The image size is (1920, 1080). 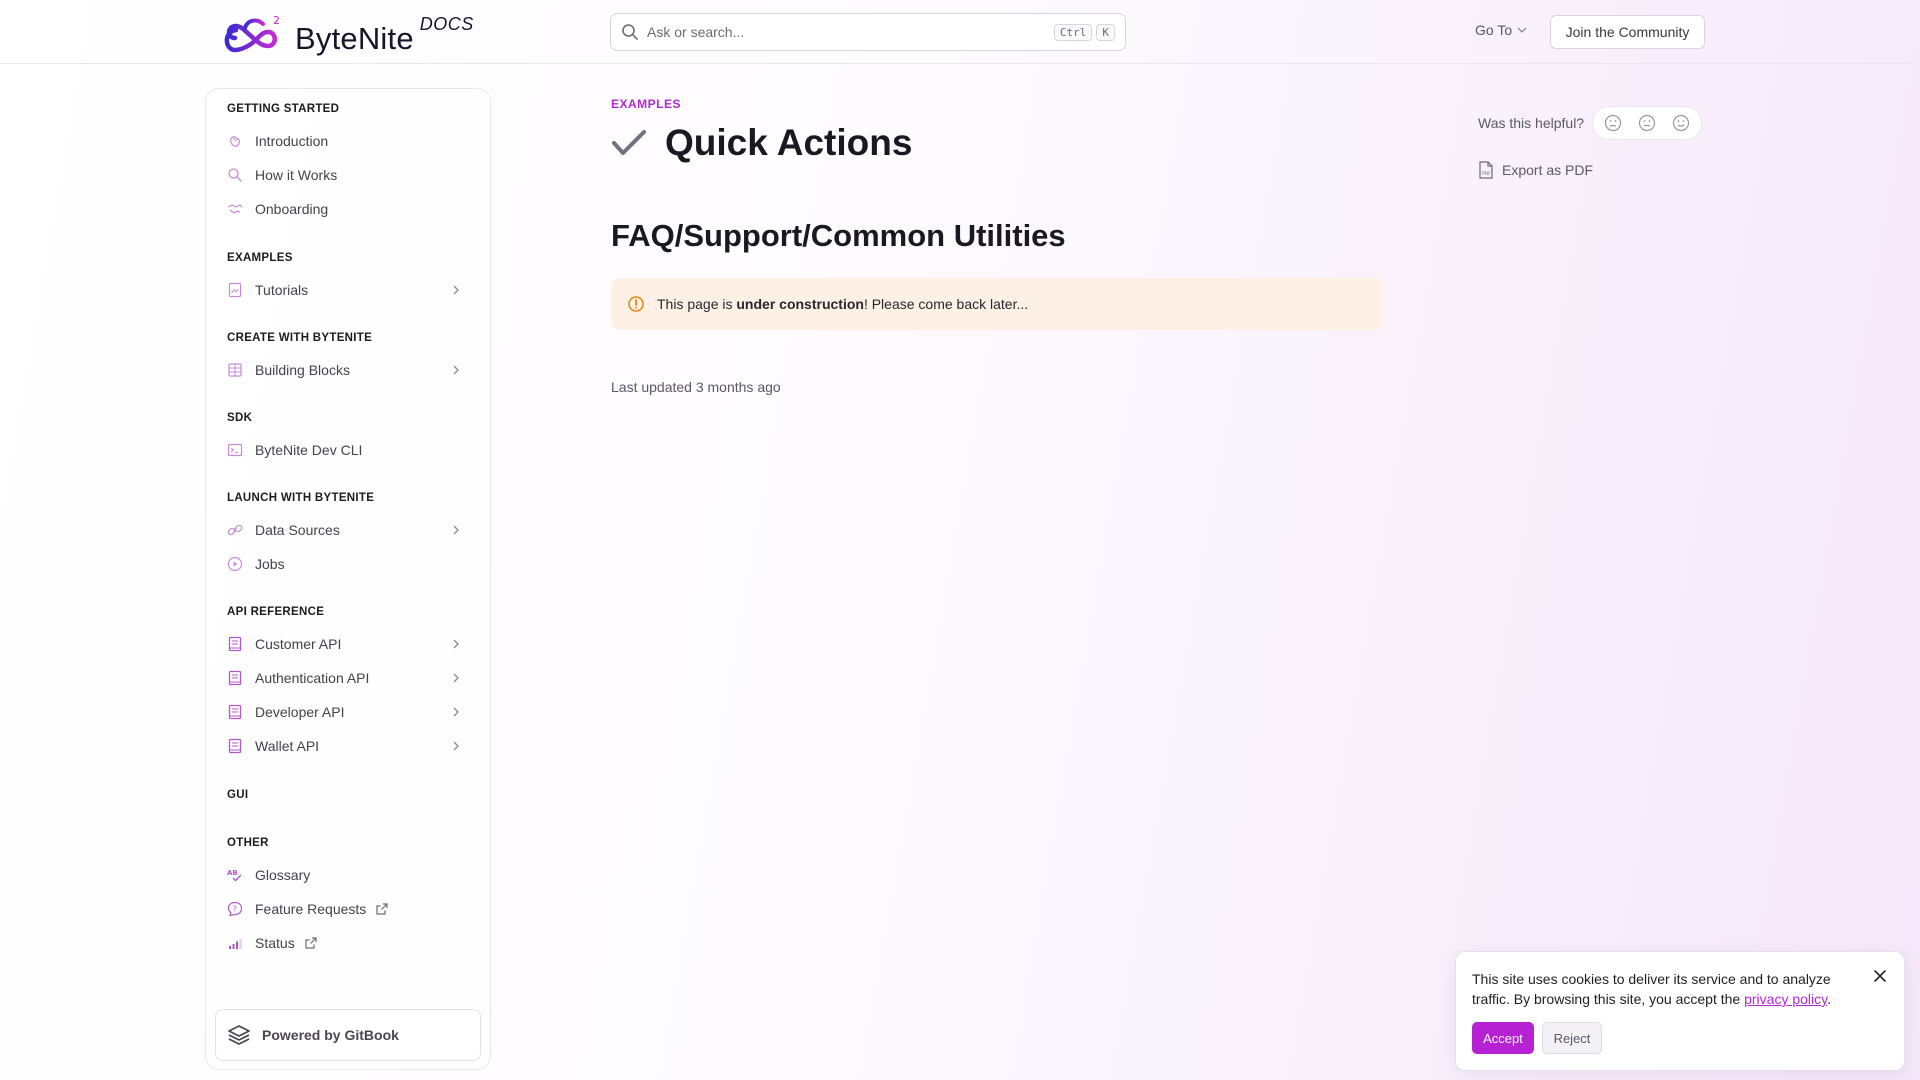 I want to click on feedback-faces, so click(x=1647, y=123).